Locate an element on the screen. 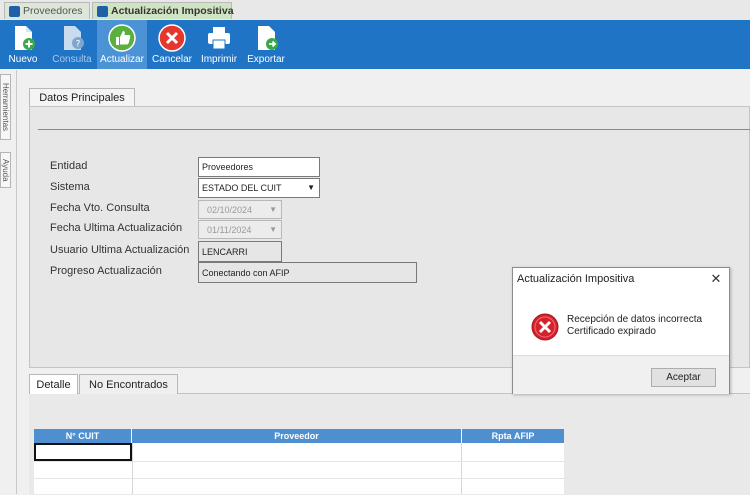 The height and width of the screenshot is (495, 750). dialog-message-line2: Certificado expirado is located at coordinates (611, 331).